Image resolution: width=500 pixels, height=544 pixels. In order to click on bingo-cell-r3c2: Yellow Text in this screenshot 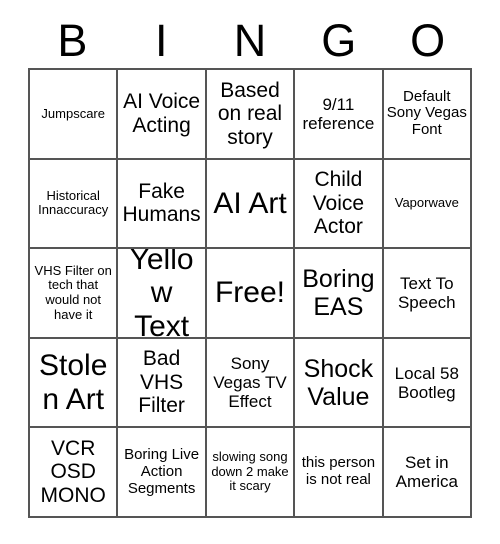, I will do `click(162, 294)`.